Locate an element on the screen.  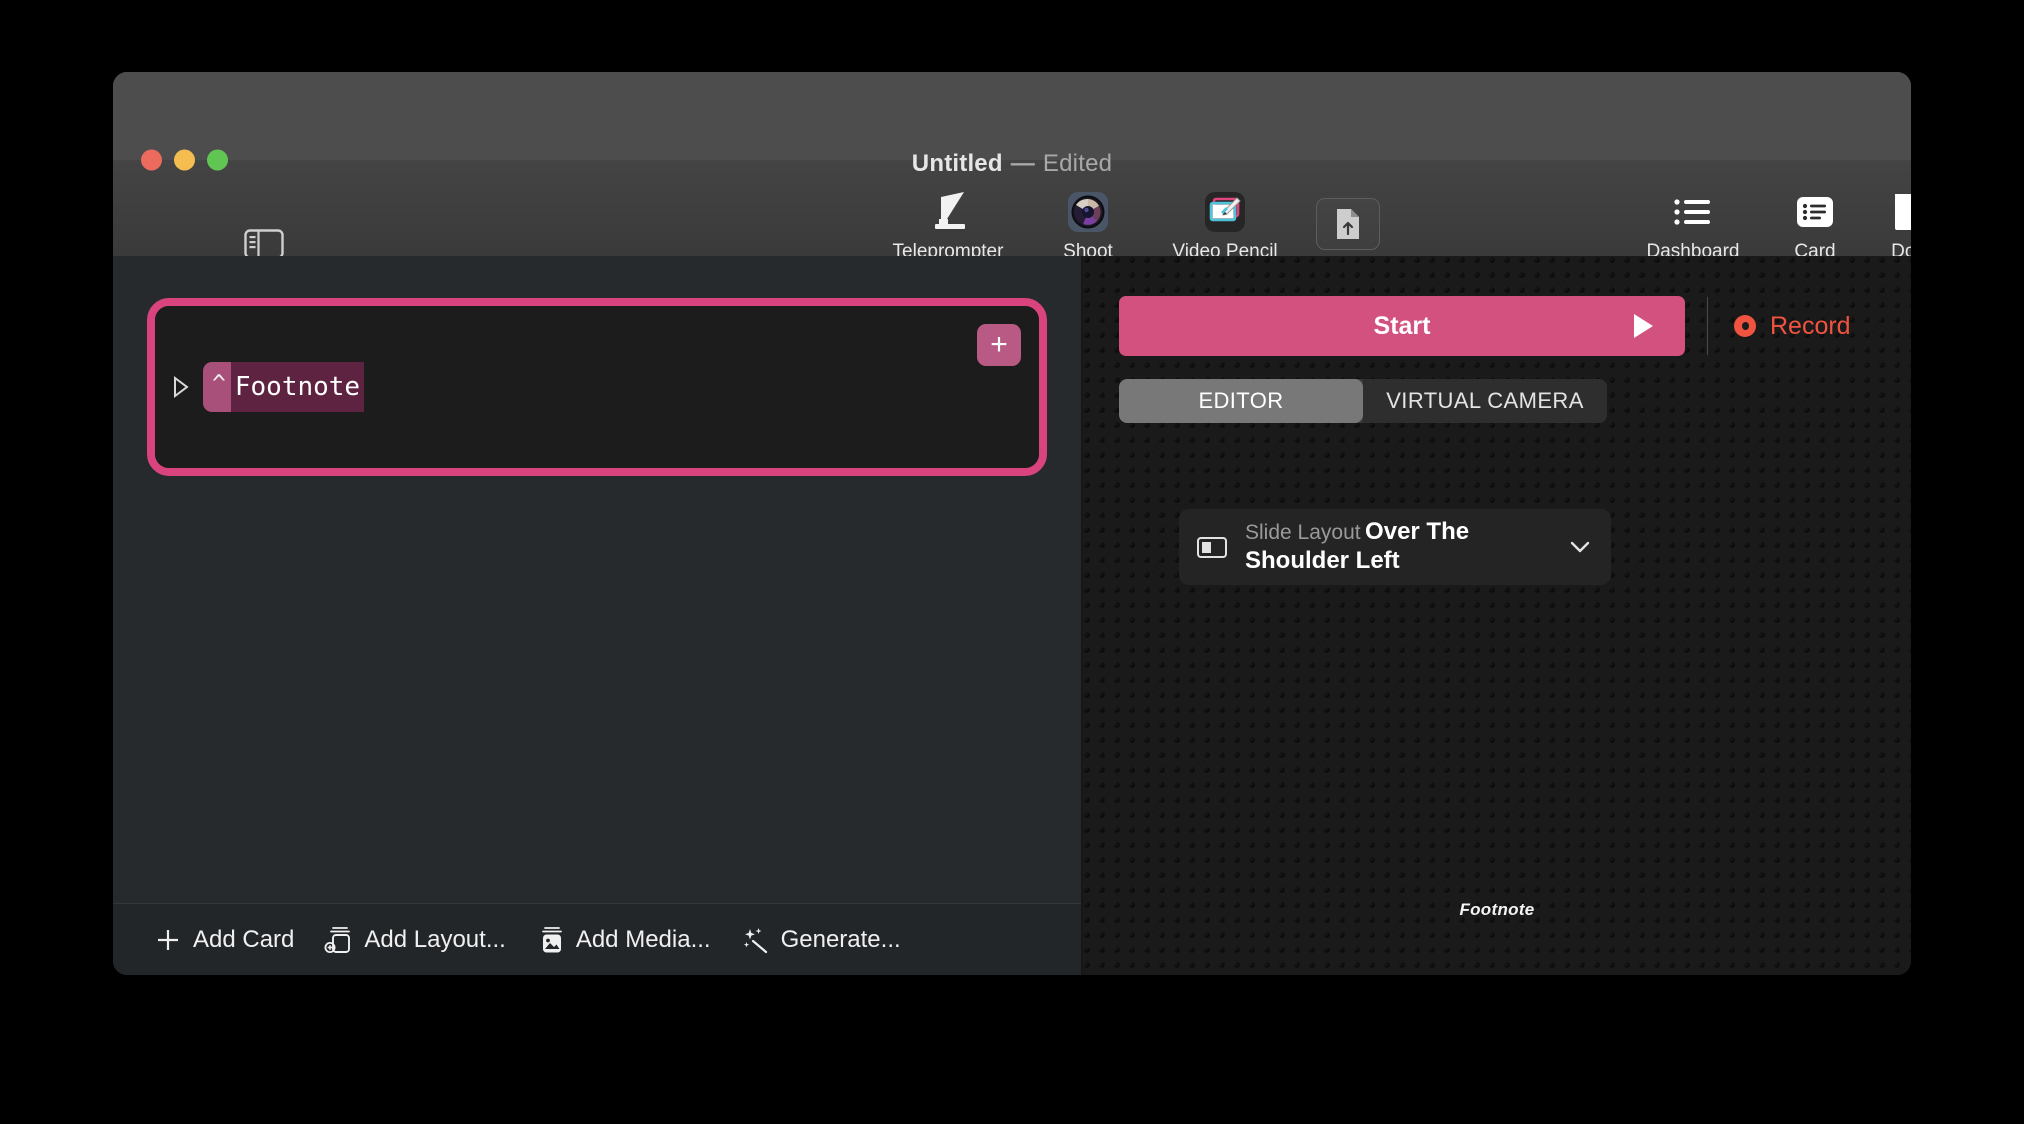
slide-layout-icon is located at coordinates (1212, 547).